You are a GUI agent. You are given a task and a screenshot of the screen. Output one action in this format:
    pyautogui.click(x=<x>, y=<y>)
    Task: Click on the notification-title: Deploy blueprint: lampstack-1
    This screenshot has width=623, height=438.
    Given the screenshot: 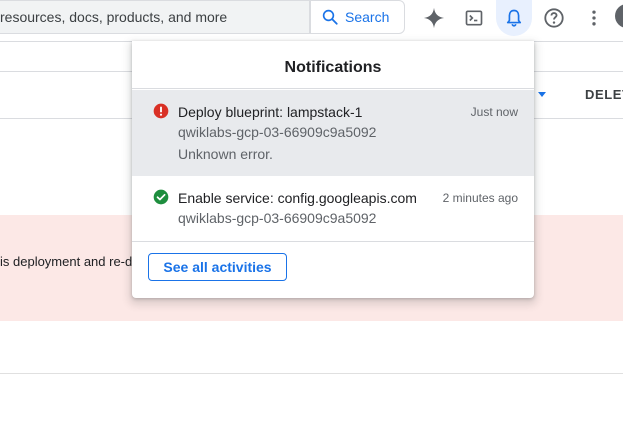 What is the action you would take?
    pyautogui.click(x=270, y=112)
    